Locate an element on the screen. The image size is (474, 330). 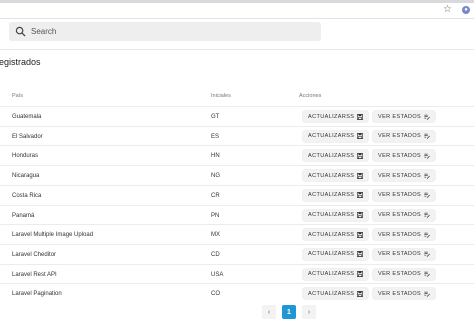
country-name: Nicaragua is located at coordinates (26, 176).